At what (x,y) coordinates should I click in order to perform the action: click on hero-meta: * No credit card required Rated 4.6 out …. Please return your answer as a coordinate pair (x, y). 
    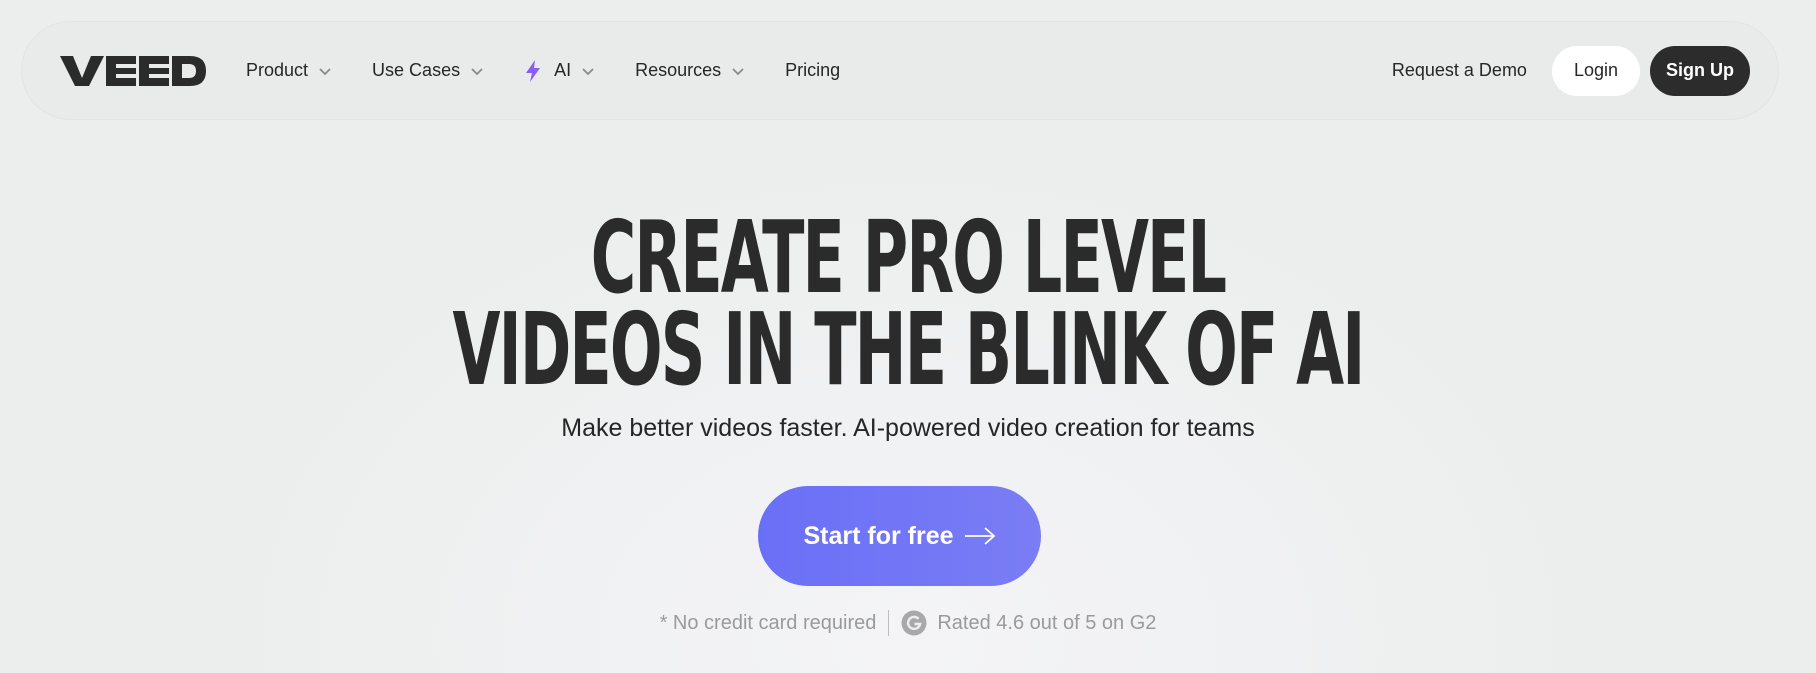
    Looking at the image, I should click on (908, 623).